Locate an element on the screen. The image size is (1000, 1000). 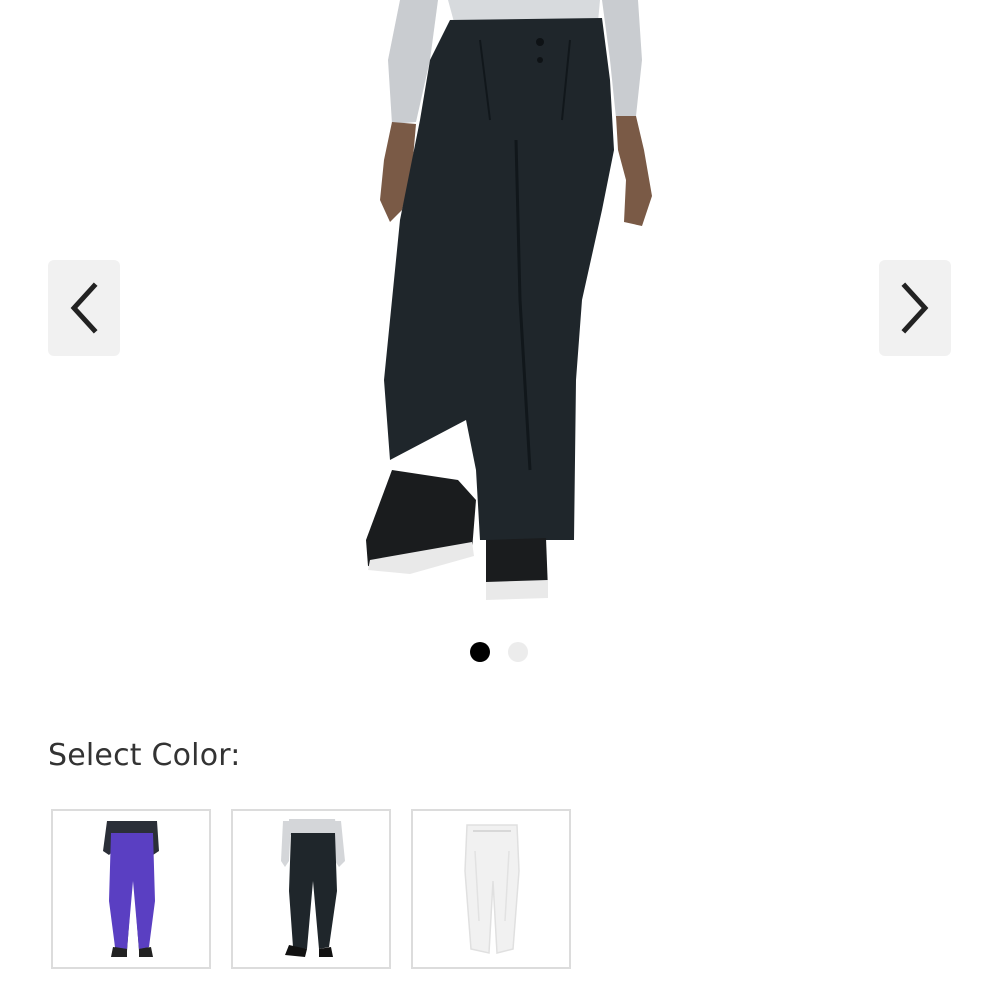
color-swatch-white is located at coordinates (491, 889).